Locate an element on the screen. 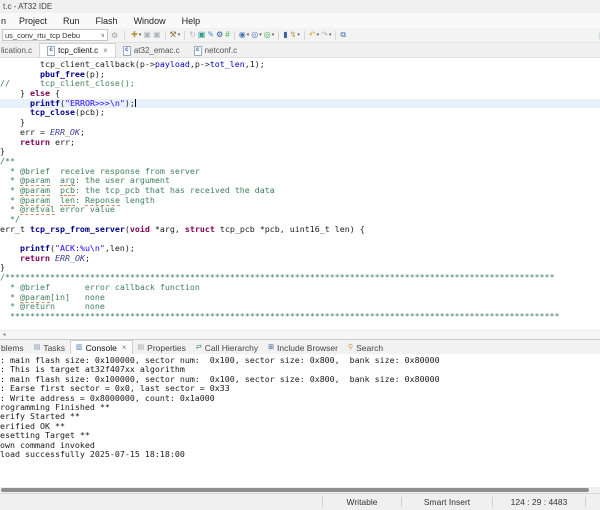 The height and width of the screenshot is (510, 600). flash-download-button: ↯ ▾ is located at coordinates (295, 35).